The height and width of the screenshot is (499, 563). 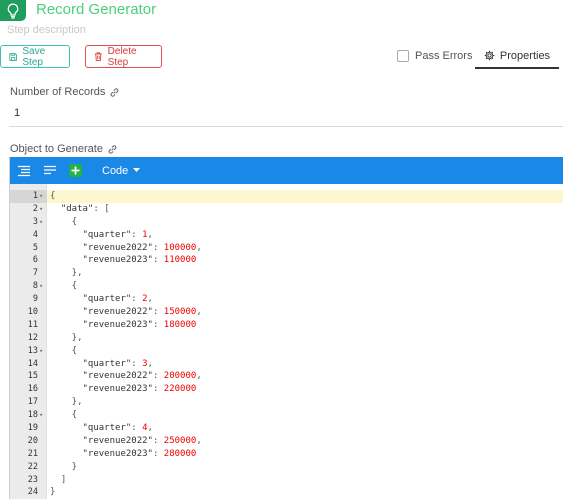 I want to click on code-line: 14 "quarter": 3,, so click(x=286, y=364).